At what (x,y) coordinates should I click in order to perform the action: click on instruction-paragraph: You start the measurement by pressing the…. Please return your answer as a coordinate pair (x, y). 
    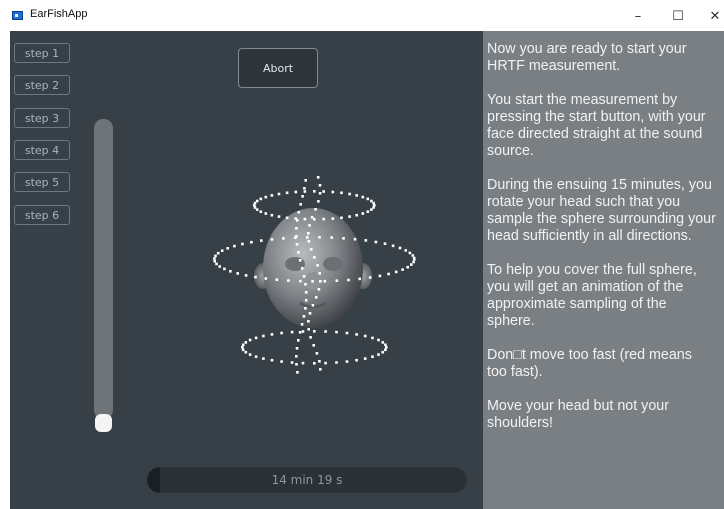
    Looking at the image, I should click on (605, 126).